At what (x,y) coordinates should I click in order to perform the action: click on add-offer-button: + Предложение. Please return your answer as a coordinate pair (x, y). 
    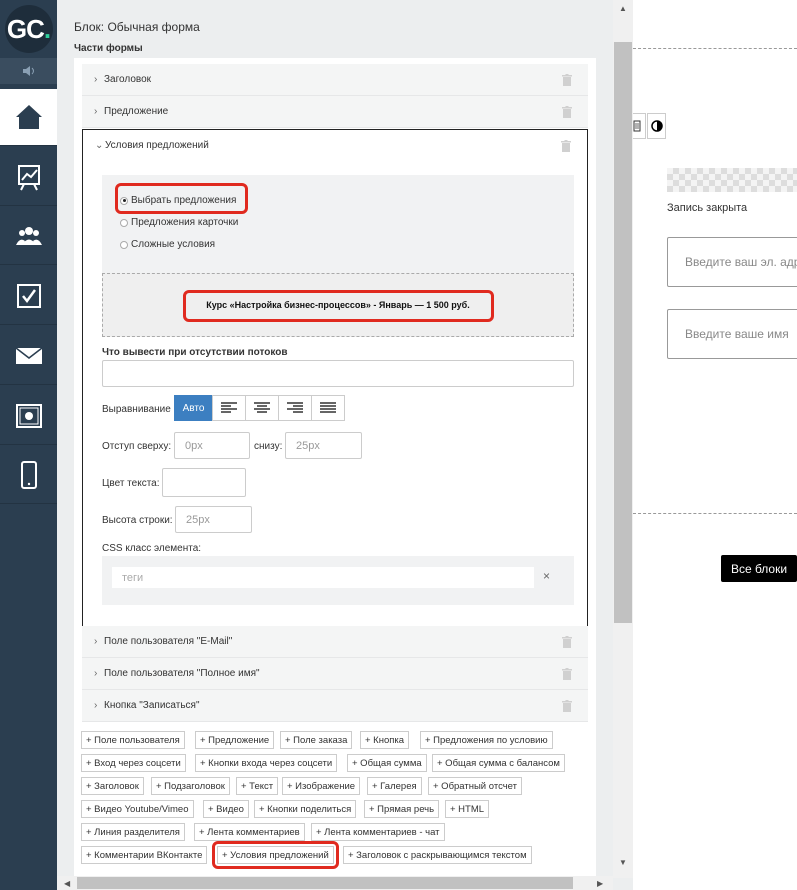
    Looking at the image, I should click on (235, 740).